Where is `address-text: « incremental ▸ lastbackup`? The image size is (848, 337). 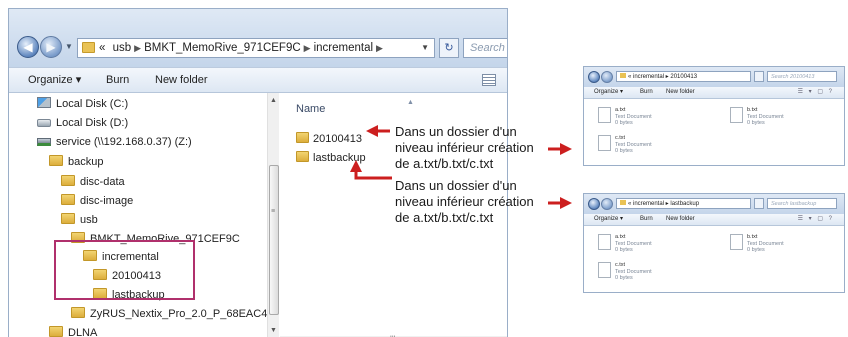 address-text: « incremental ▸ lastbackup is located at coordinates (663, 204).